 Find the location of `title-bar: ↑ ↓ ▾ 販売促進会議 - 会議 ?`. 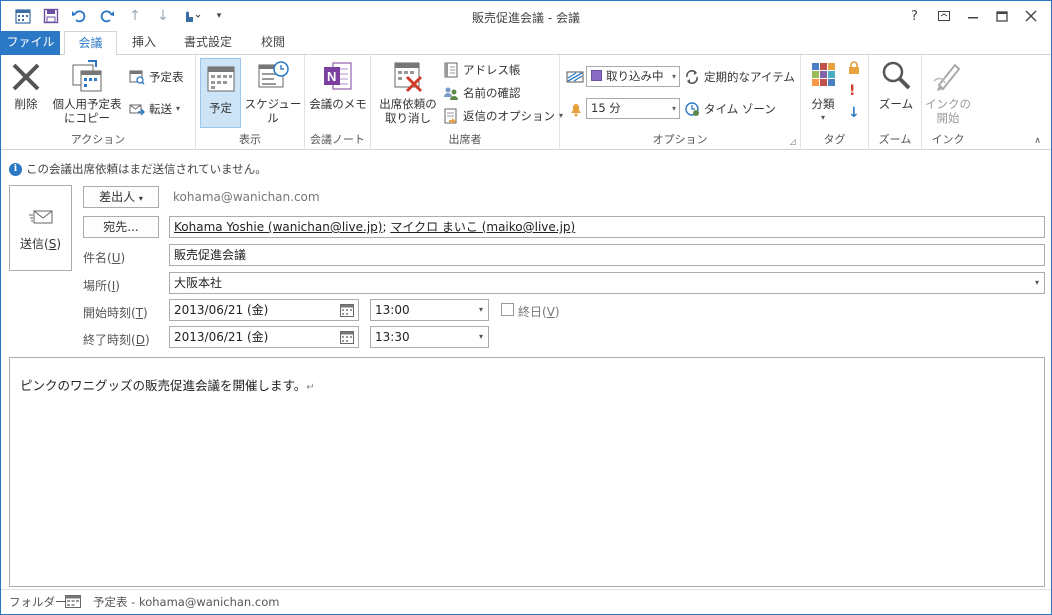

title-bar: ↑ ↓ ▾ 販売促進会議 - 会議 ? is located at coordinates (526, 16).